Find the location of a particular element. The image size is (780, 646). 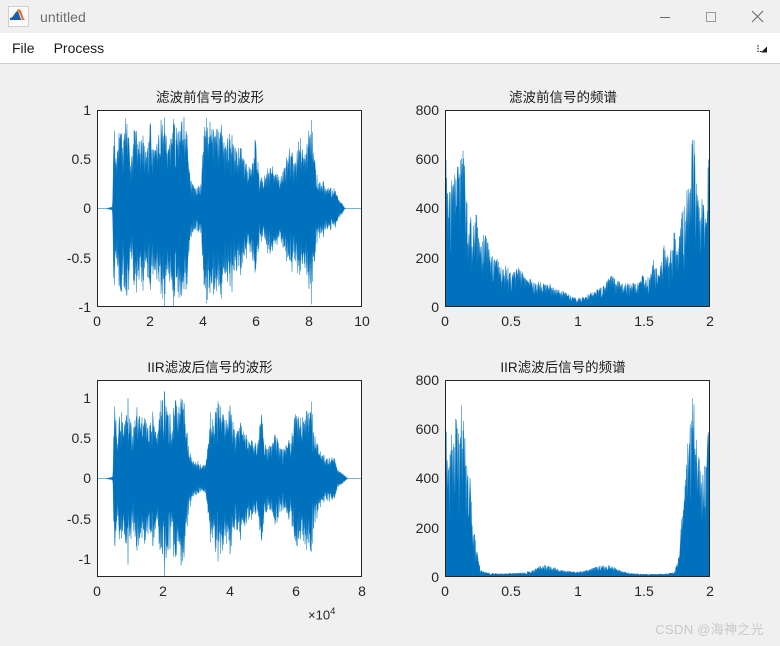

axes-title: 滤波前信号的频谱 is located at coordinates (563, 97).